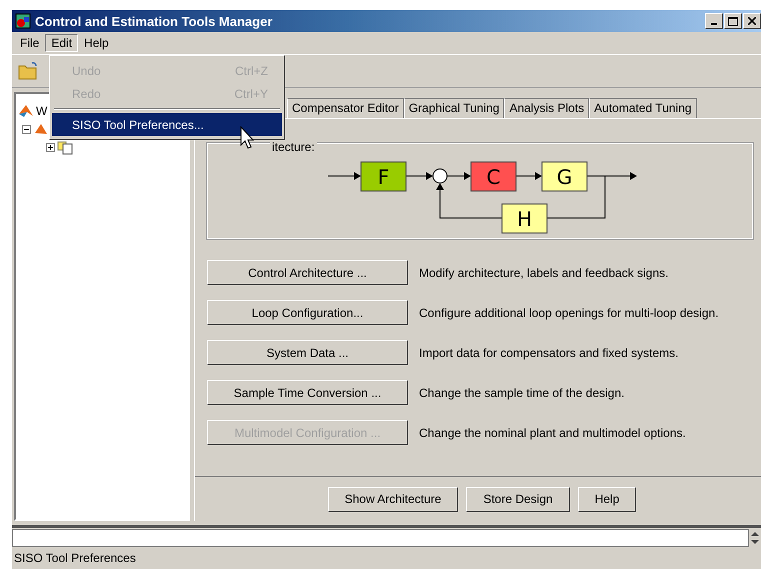 This screenshot has width=761, height=569. Describe the element at coordinates (714, 21) in the screenshot. I see `minimize-button` at that location.